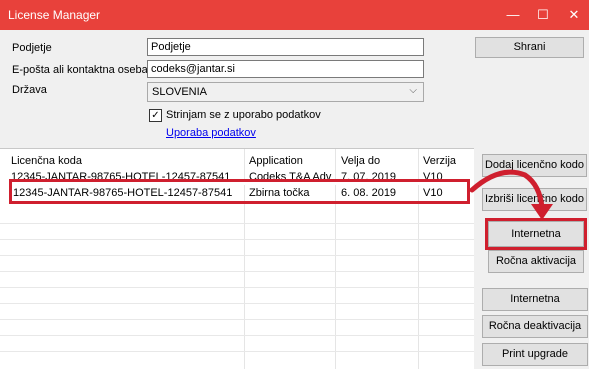  I want to click on delete-license-button: Izbriši licenčno kodo, so click(534, 199).